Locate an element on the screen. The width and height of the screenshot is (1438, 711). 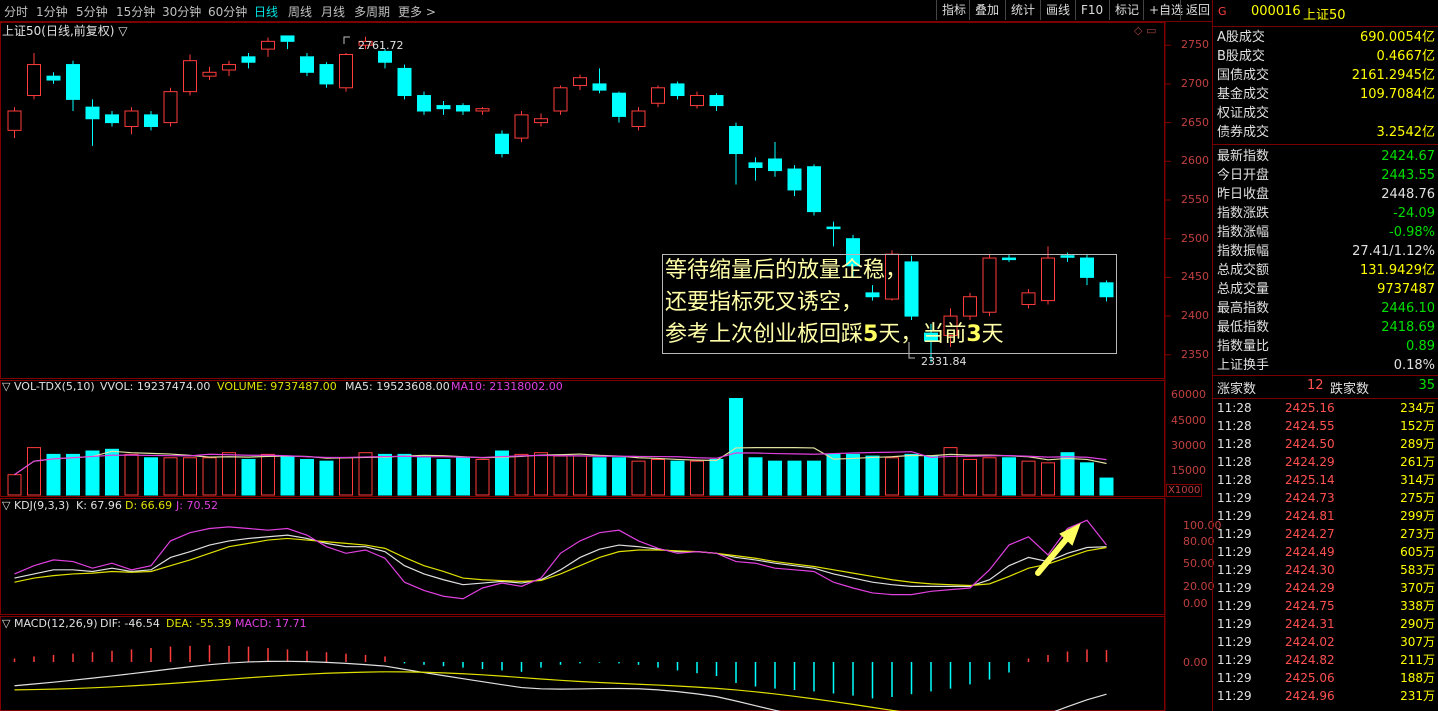
stat-label: 昨日收盘 is located at coordinates (1243, 194).